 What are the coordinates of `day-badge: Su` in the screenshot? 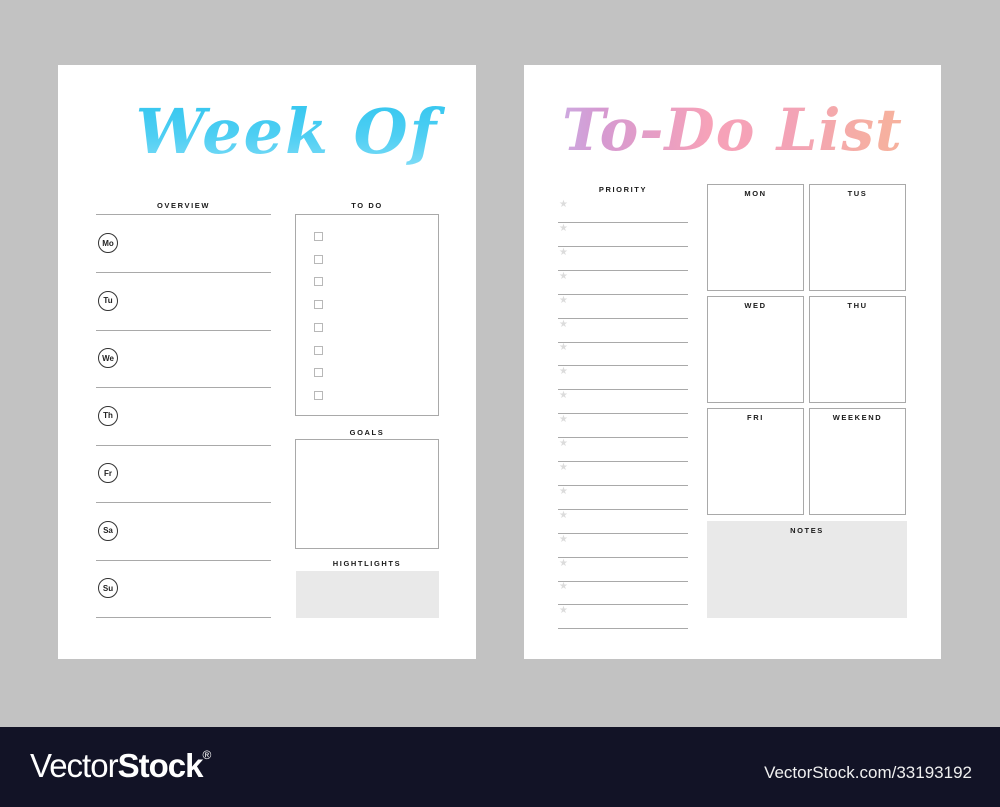 It's located at (108, 588).